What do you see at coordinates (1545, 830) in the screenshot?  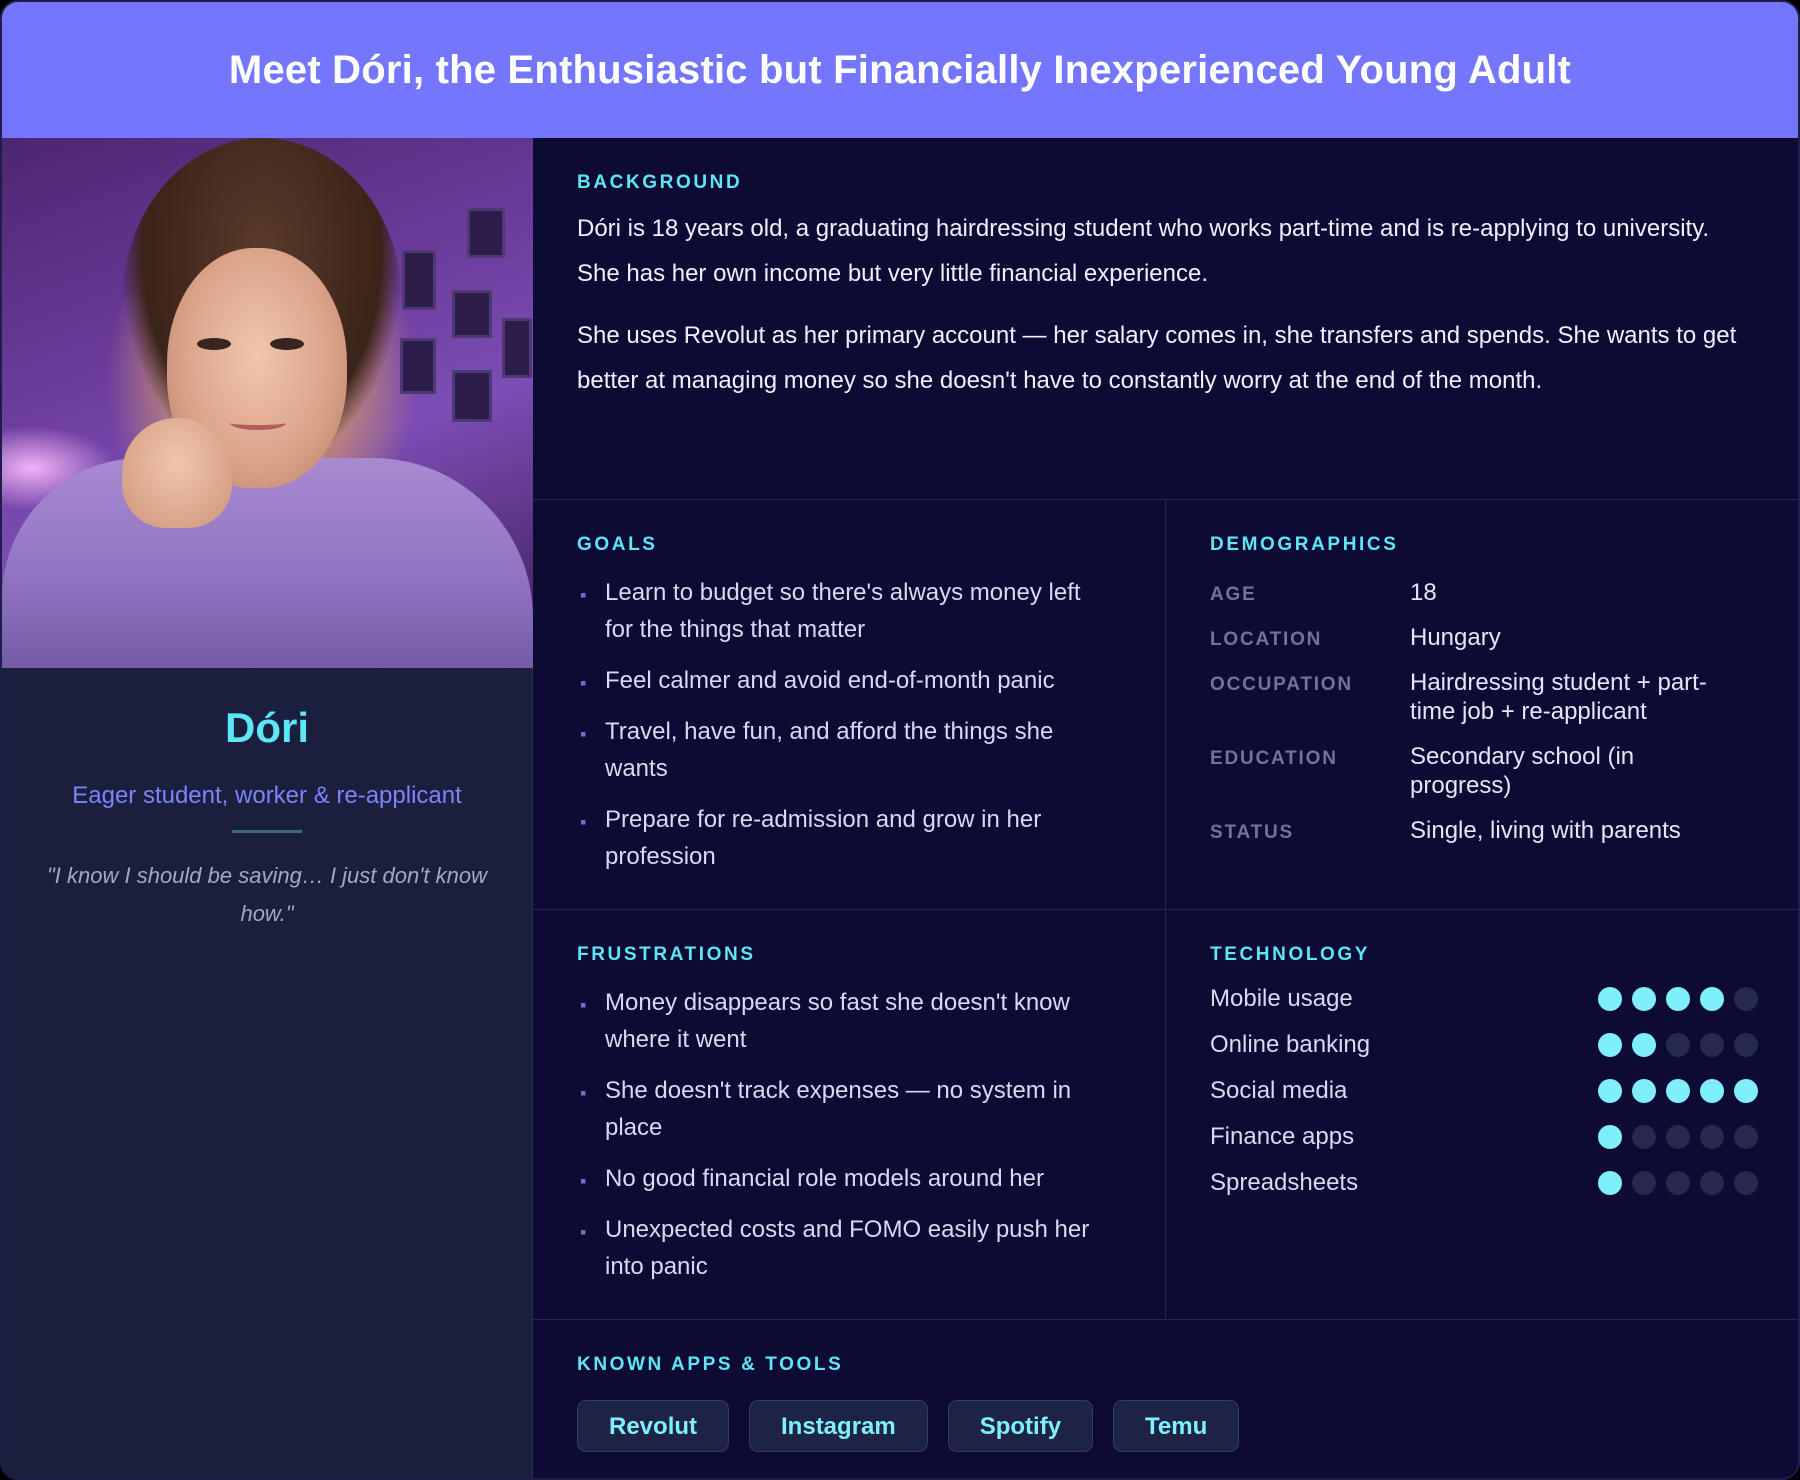 I see `demographic-value: Single, living with parents` at bounding box center [1545, 830].